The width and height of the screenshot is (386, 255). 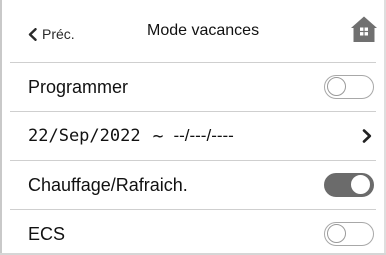 What do you see at coordinates (84, 136) in the screenshot?
I see `start-date: 22/Sep/2022` at bounding box center [84, 136].